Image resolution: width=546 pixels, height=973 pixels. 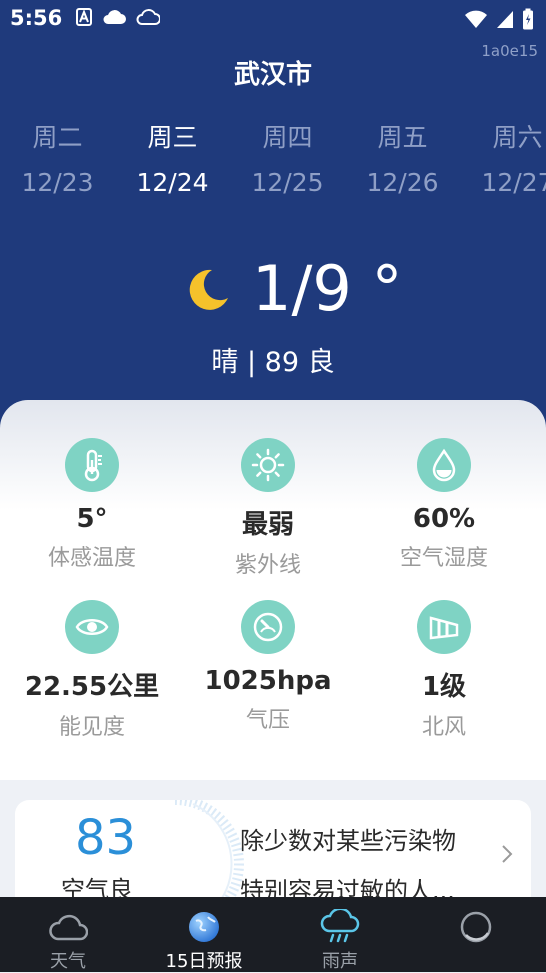 I want to click on rain-cloud-icon, so click(x=340, y=927).